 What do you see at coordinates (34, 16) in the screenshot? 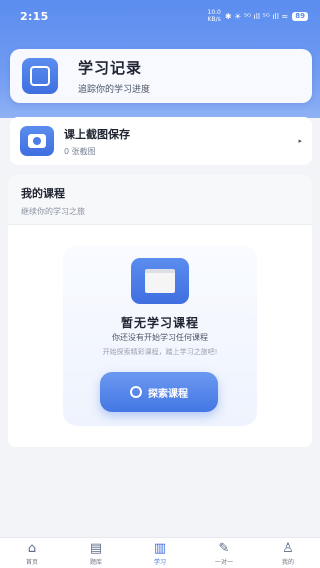
I see `status-time: 2:15` at bounding box center [34, 16].